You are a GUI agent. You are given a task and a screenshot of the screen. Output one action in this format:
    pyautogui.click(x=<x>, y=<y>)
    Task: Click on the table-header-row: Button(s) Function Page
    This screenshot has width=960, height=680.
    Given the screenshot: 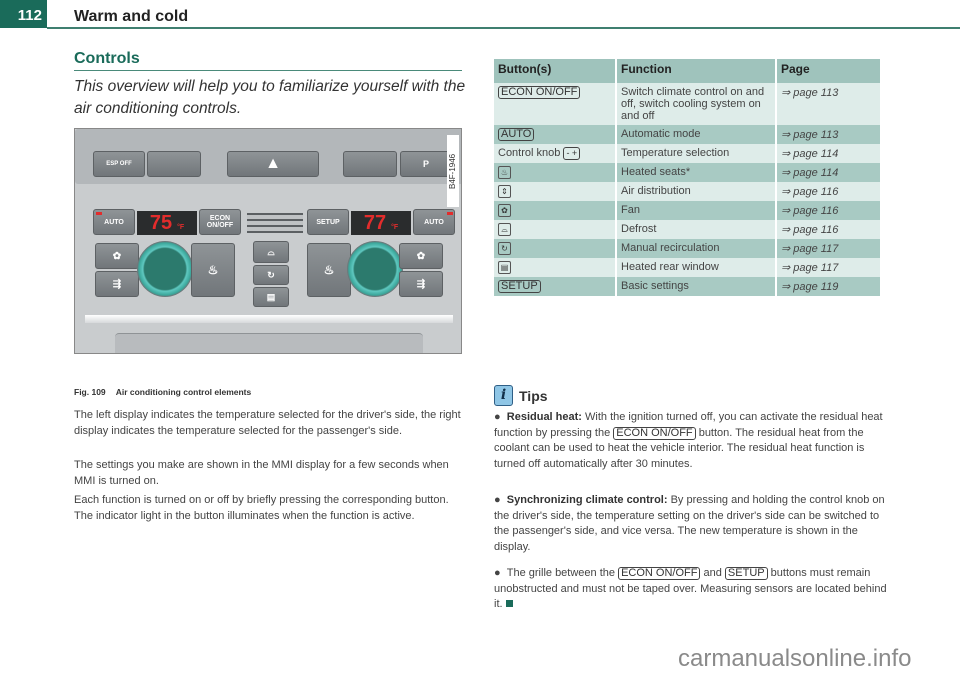 What is the action you would take?
    pyautogui.click(x=688, y=71)
    